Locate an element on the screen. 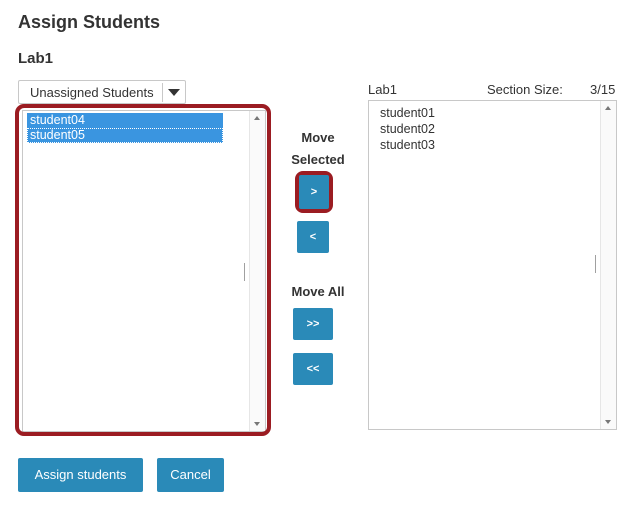  move-selected-label-line2: Selected is located at coordinates (318, 159).